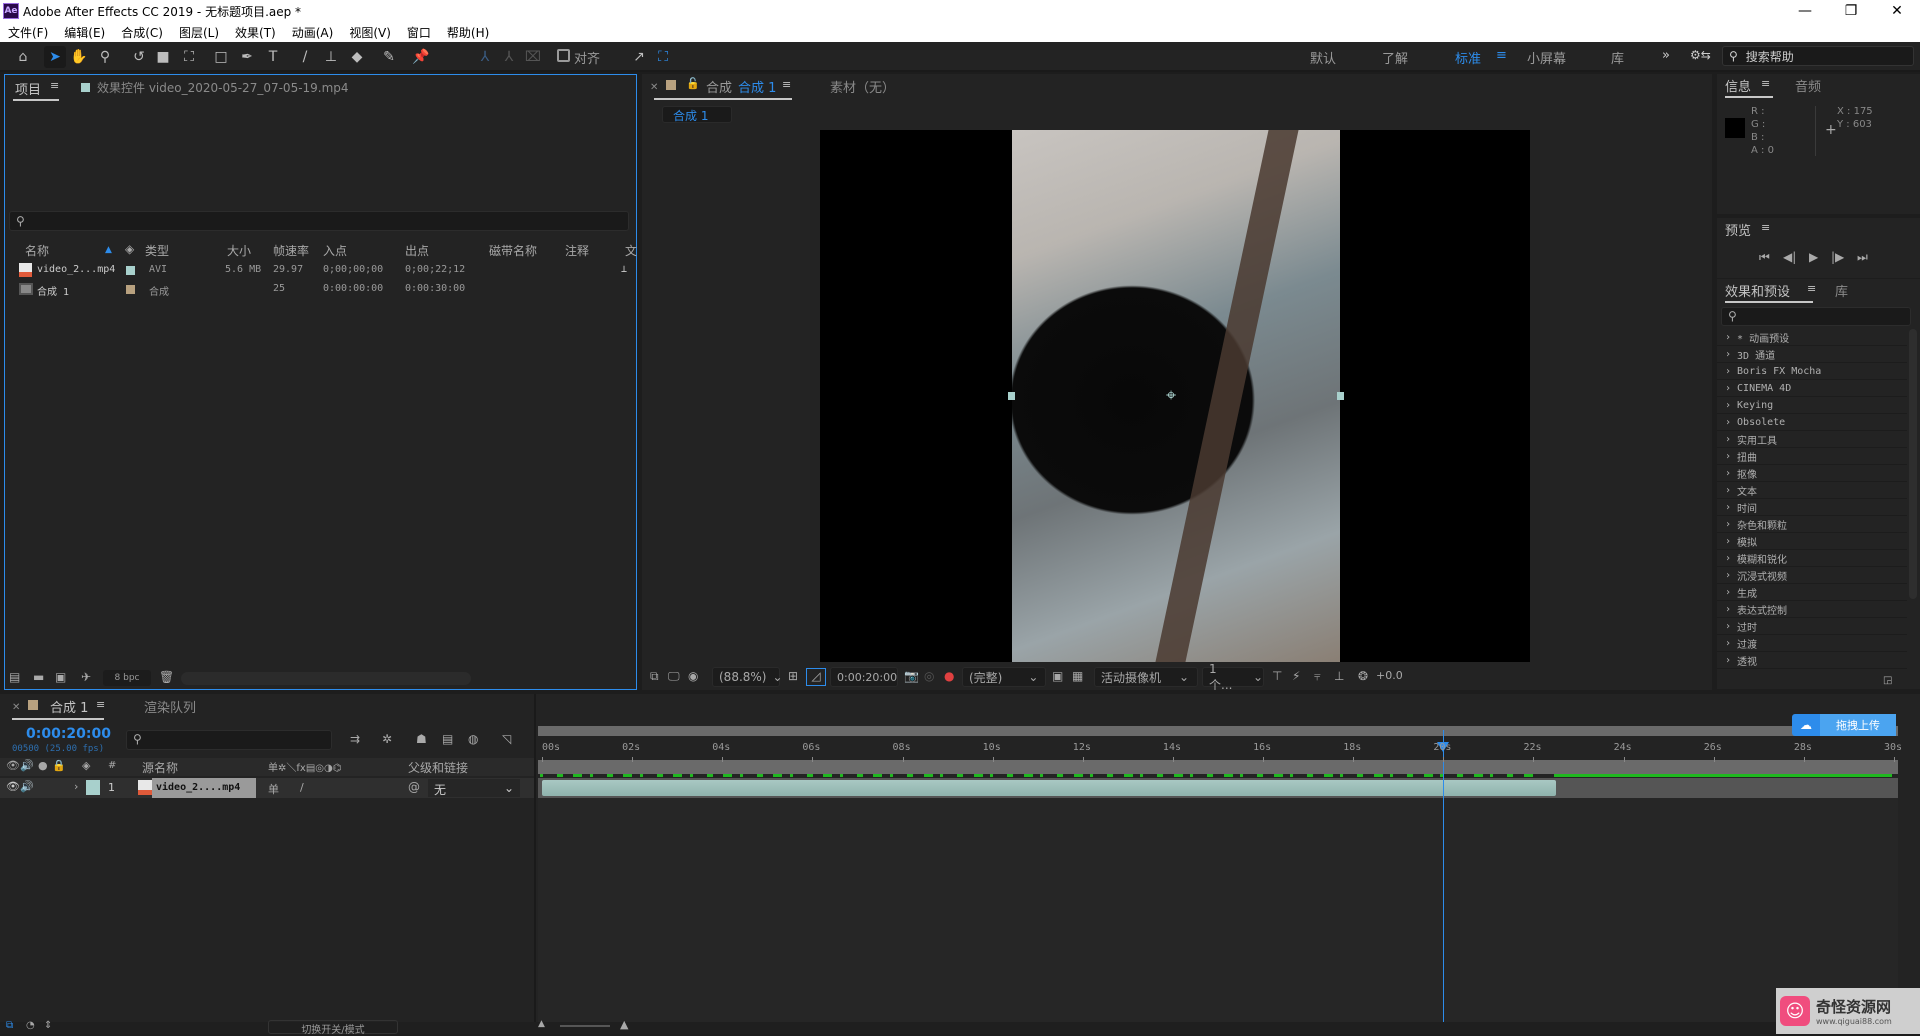  I want to click on tab-library: 库, so click(1841, 290).